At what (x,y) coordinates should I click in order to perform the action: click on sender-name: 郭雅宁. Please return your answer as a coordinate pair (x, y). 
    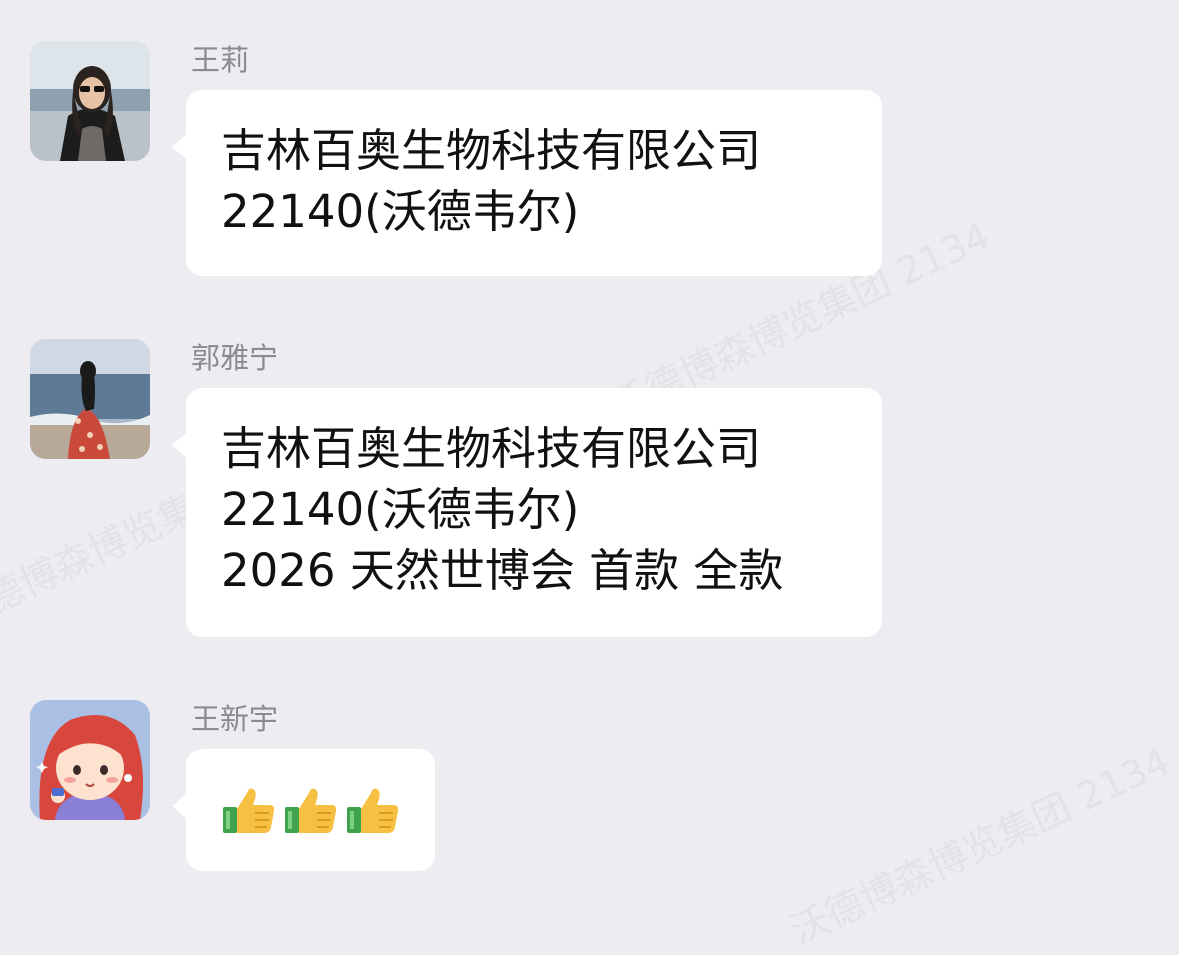
    Looking at the image, I should click on (235, 358).